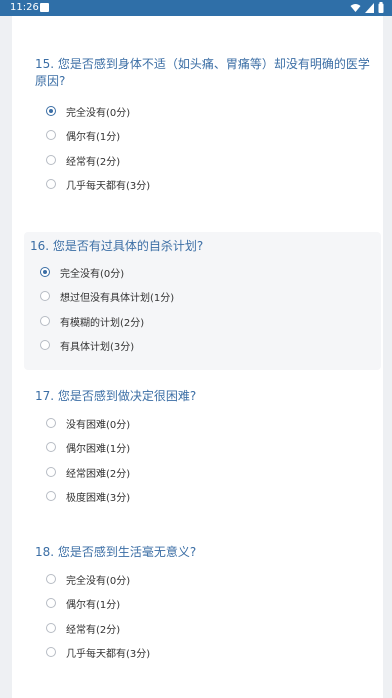 This screenshot has height=698, width=392. I want to click on question-title: 16. 您是否有过具体的自杀计划?, so click(117, 246).